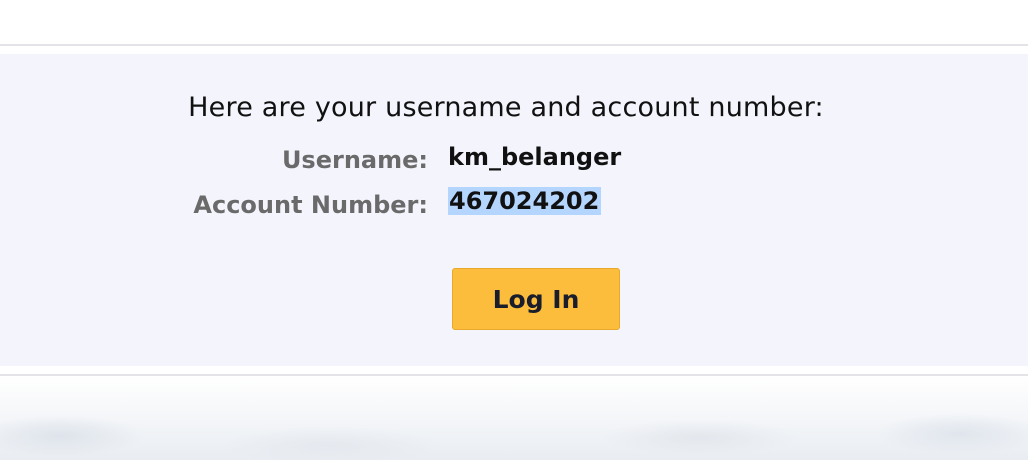 This screenshot has width=1028, height=460. Describe the element at coordinates (514, 22) in the screenshot. I see `page-header-area` at that location.